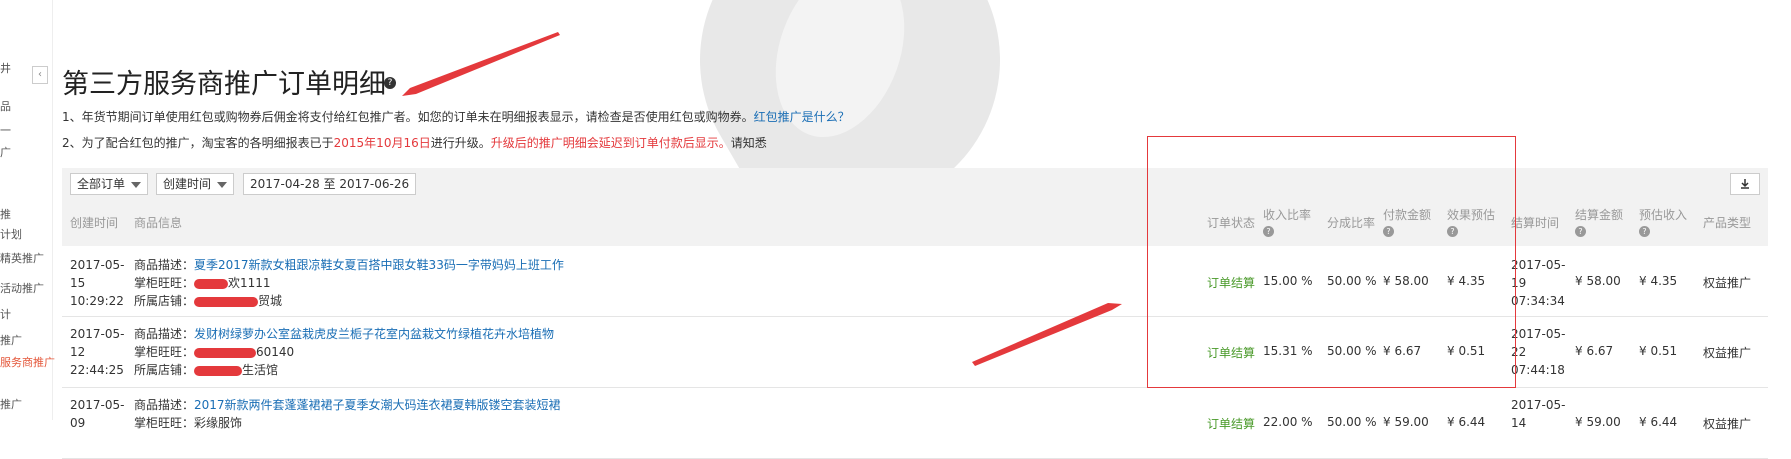  I want to click on header-settle-amount: 结算金额?, so click(1599, 221).